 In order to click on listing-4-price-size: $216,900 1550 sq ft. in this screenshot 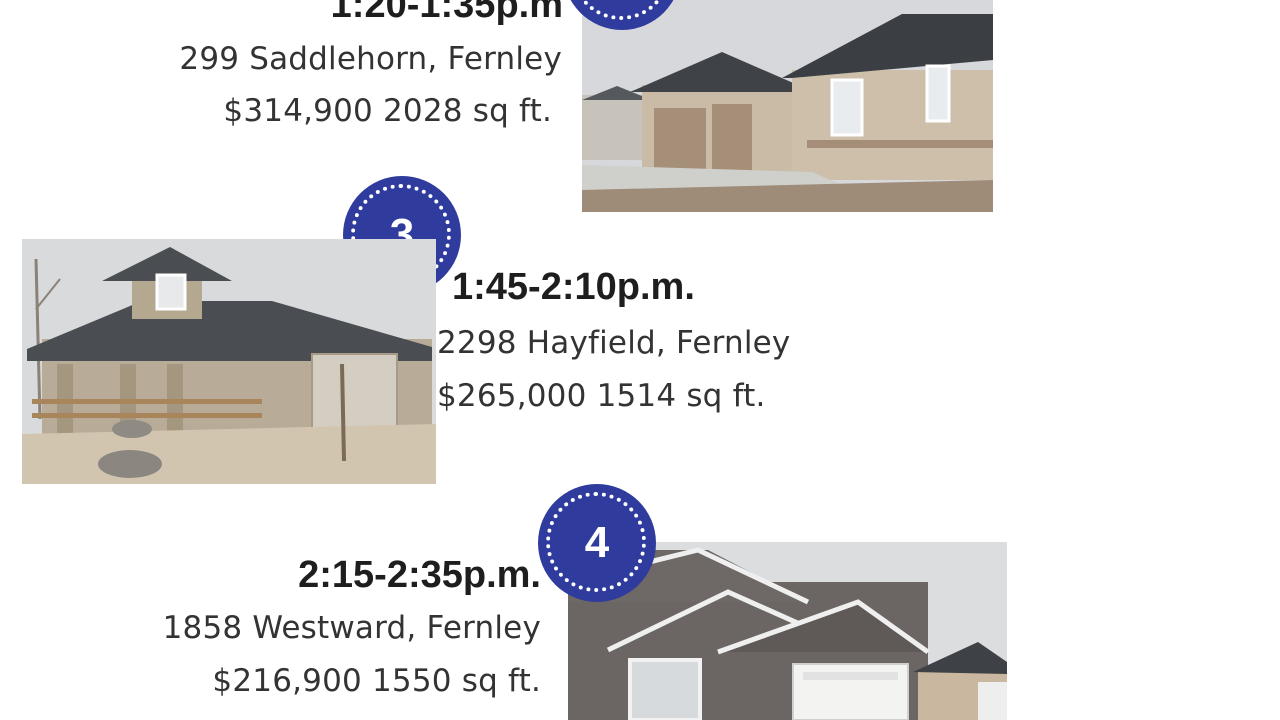, I will do `click(376, 681)`.